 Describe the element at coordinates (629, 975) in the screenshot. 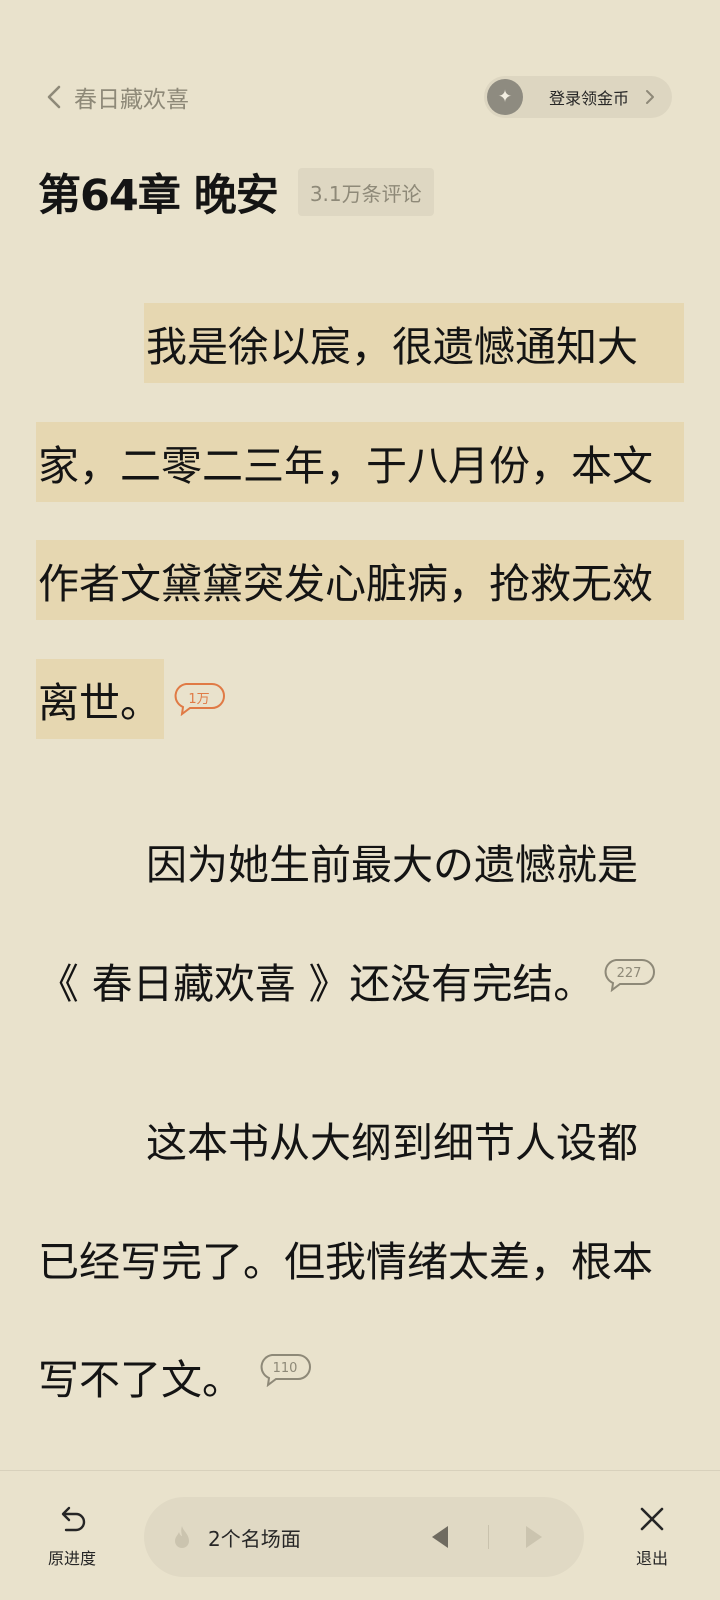

I see `paragraph-comment-badge: 227` at that location.